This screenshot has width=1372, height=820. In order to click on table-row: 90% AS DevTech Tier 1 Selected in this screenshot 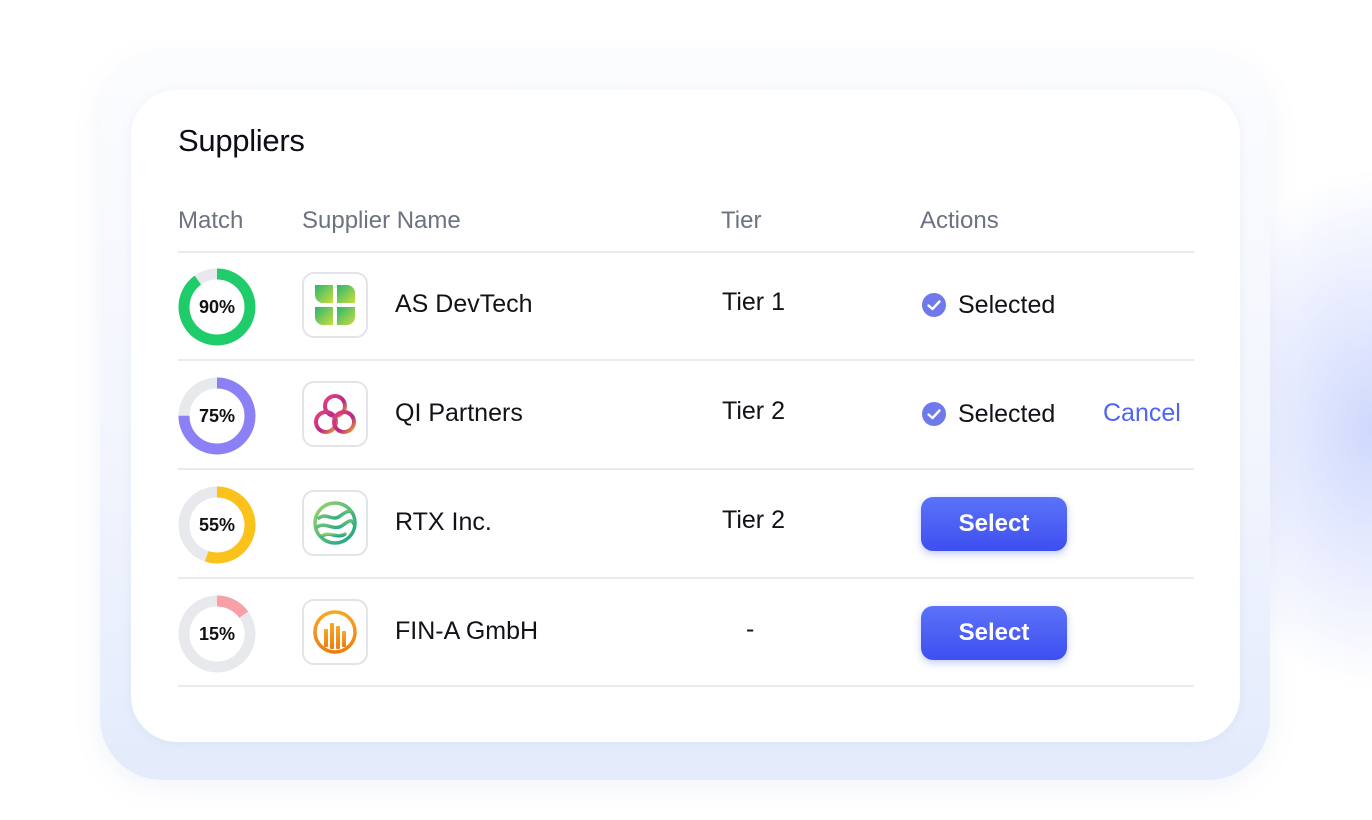, I will do `click(685, 306)`.